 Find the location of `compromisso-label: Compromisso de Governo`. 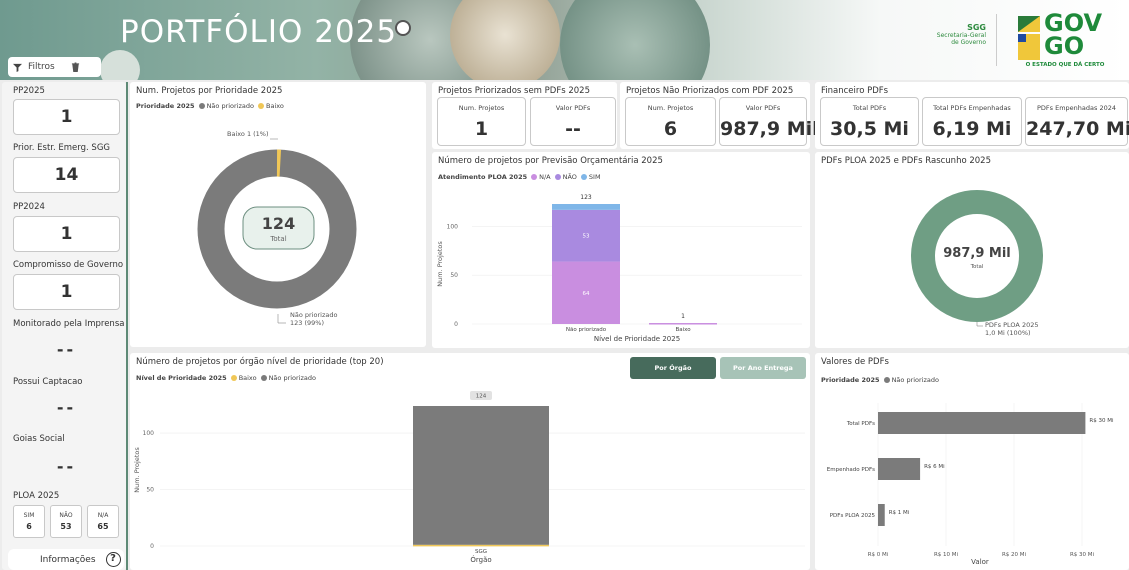

compromisso-label: Compromisso de Governo is located at coordinates (68, 265).